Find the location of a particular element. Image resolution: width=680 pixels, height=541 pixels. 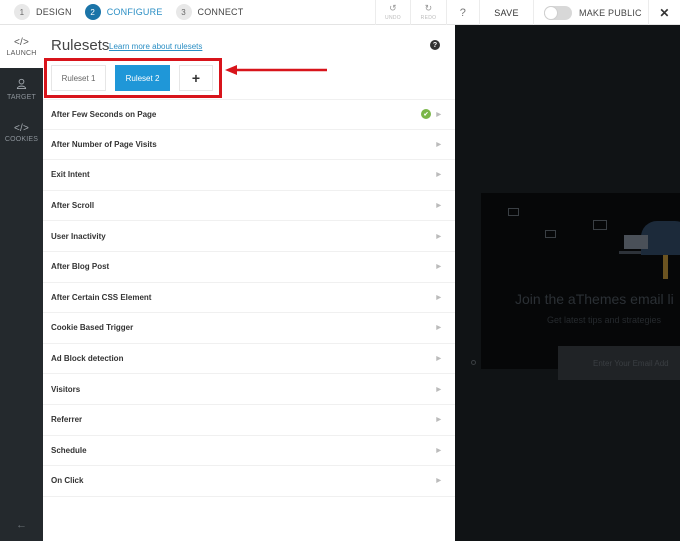

step-configure: 2 CONFIGURE is located at coordinates (123, 12).